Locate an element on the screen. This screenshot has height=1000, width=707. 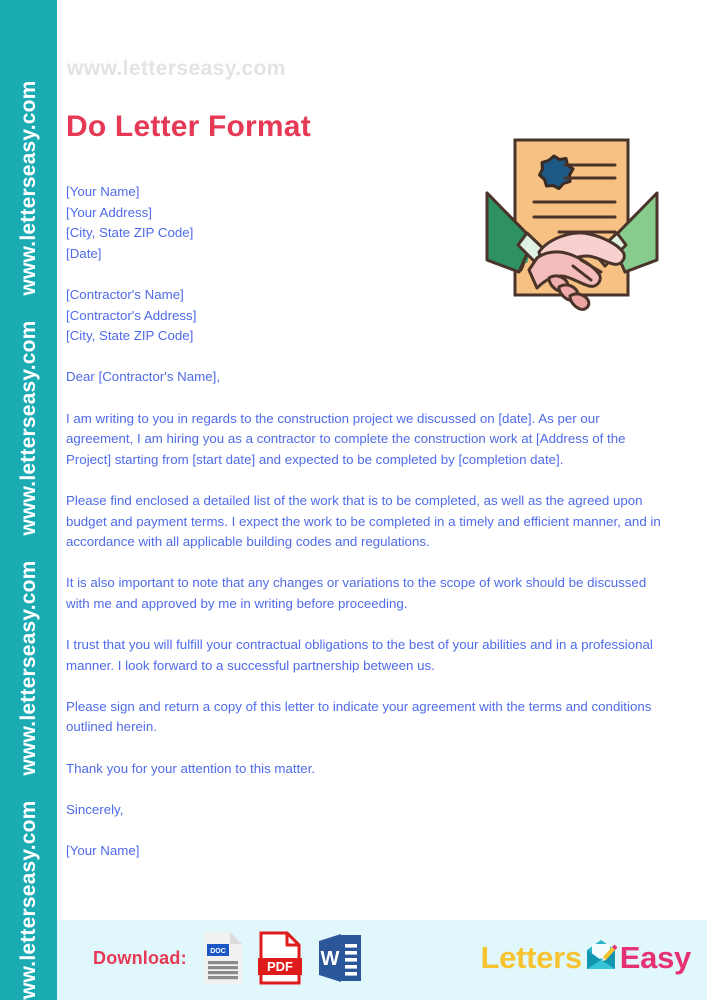
word-file-icon: W is located at coordinates (340, 960).